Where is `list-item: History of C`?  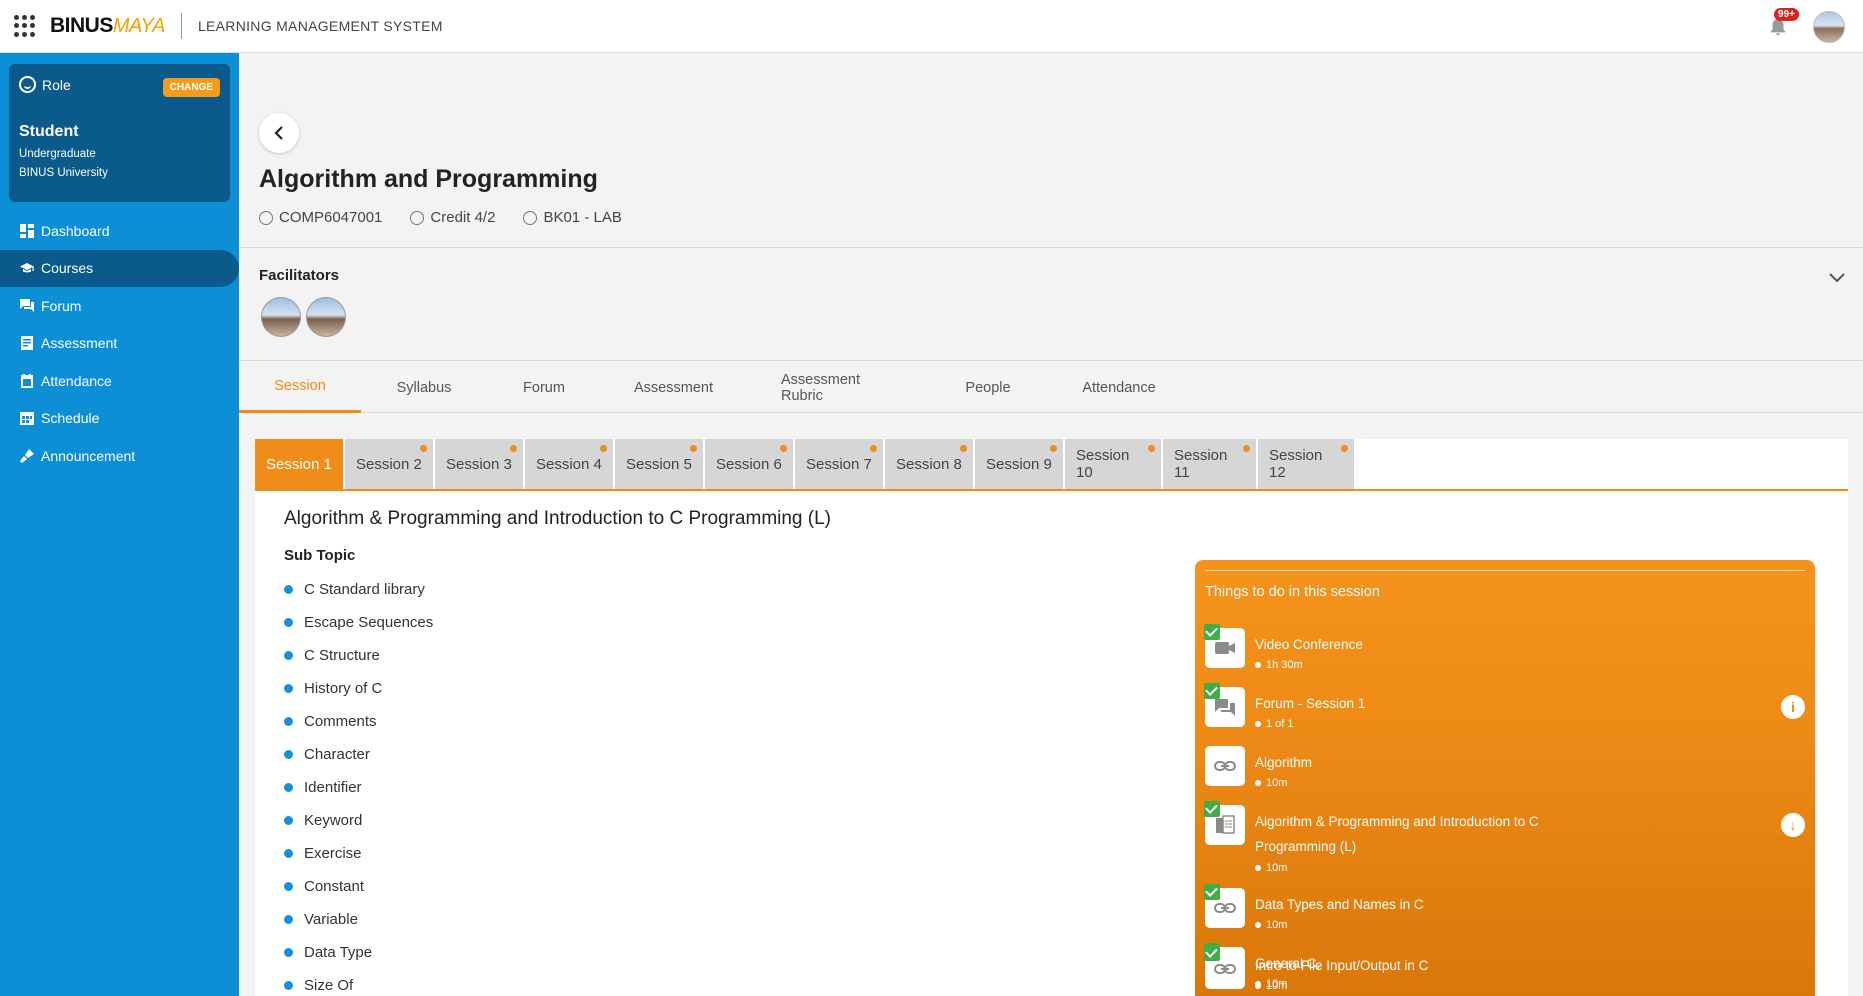
list-item: History of C is located at coordinates (358, 688).